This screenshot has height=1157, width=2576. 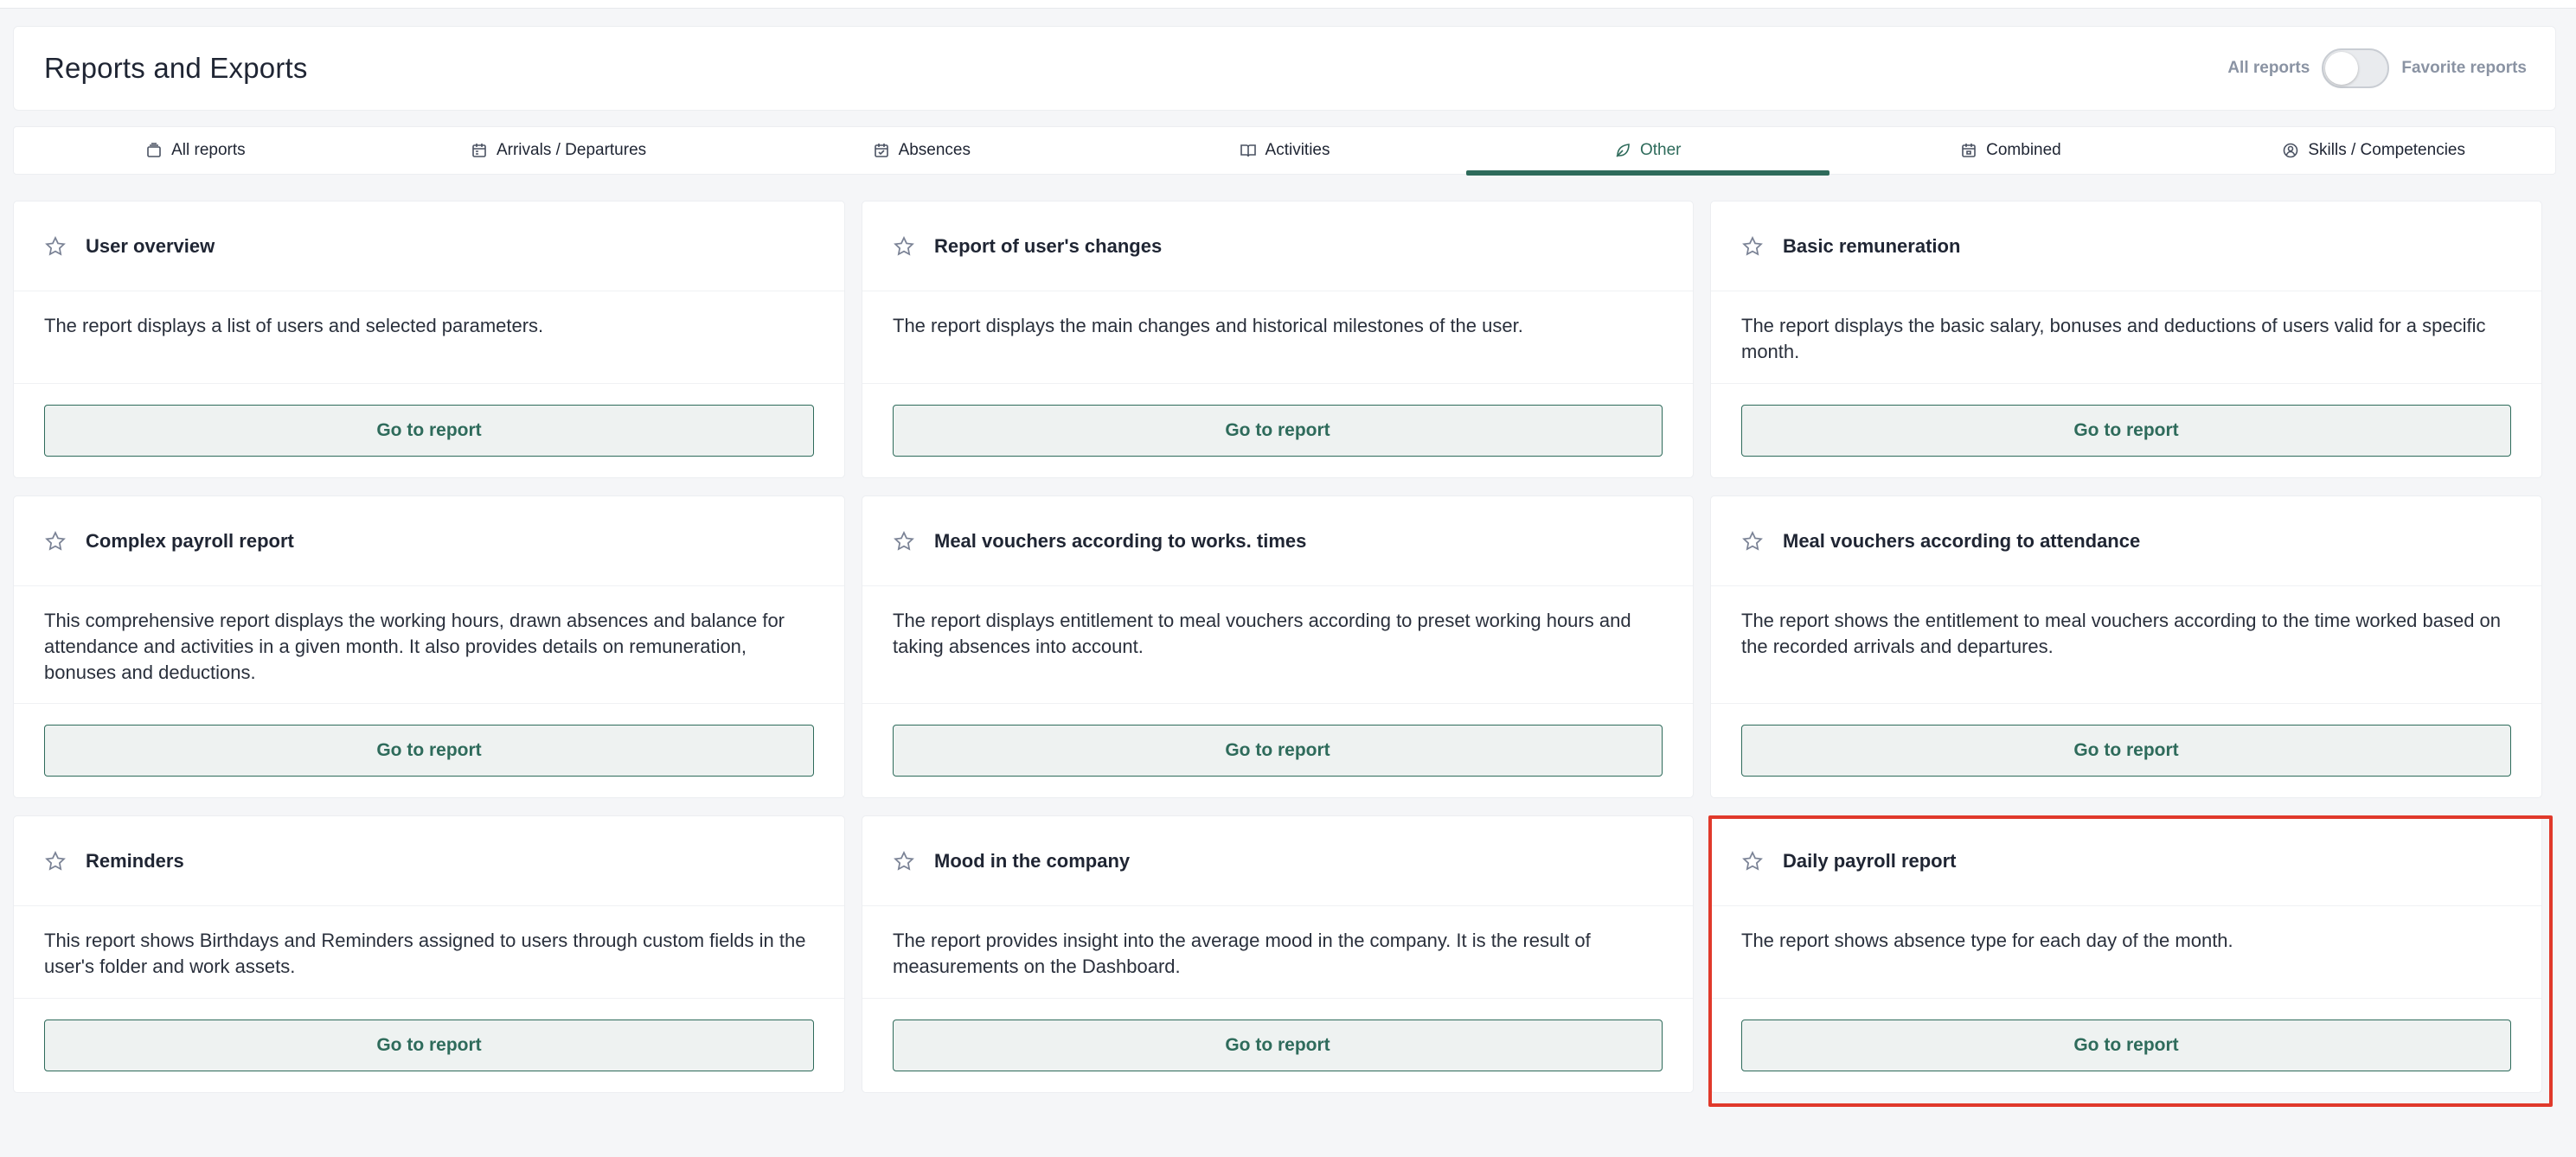 What do you see at coordinates (1872, 246) in the screenshot?
I see `card-title: Basic remuneration` at bounding box center [1872, 246].